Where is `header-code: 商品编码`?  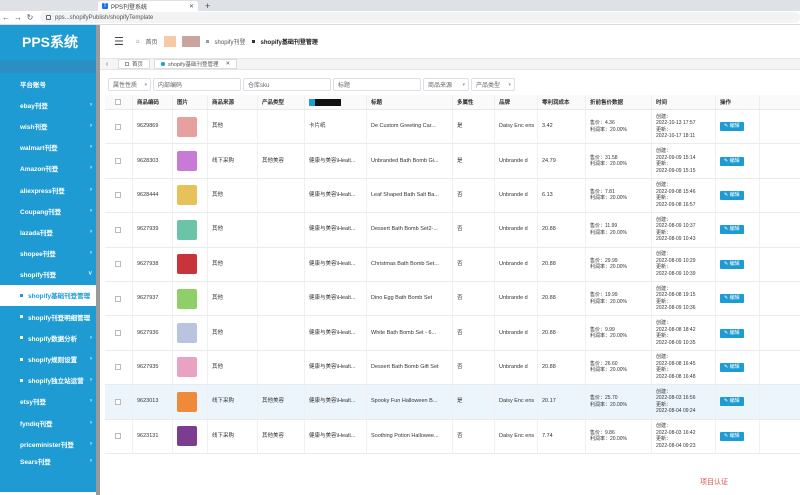
header-code: 商品编码 is located at coordinates (153, 102).